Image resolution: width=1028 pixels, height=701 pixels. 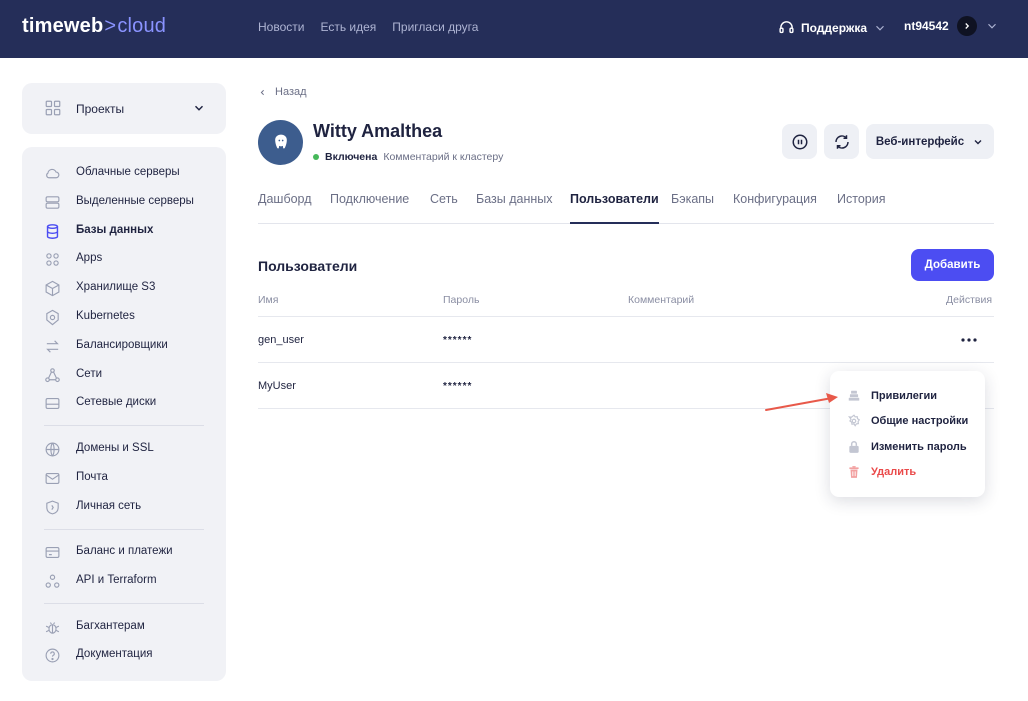 What do you see at coordinates (854, 395) in the screenshot?
I see `privileges-icon` at bounding box center [854, 395].